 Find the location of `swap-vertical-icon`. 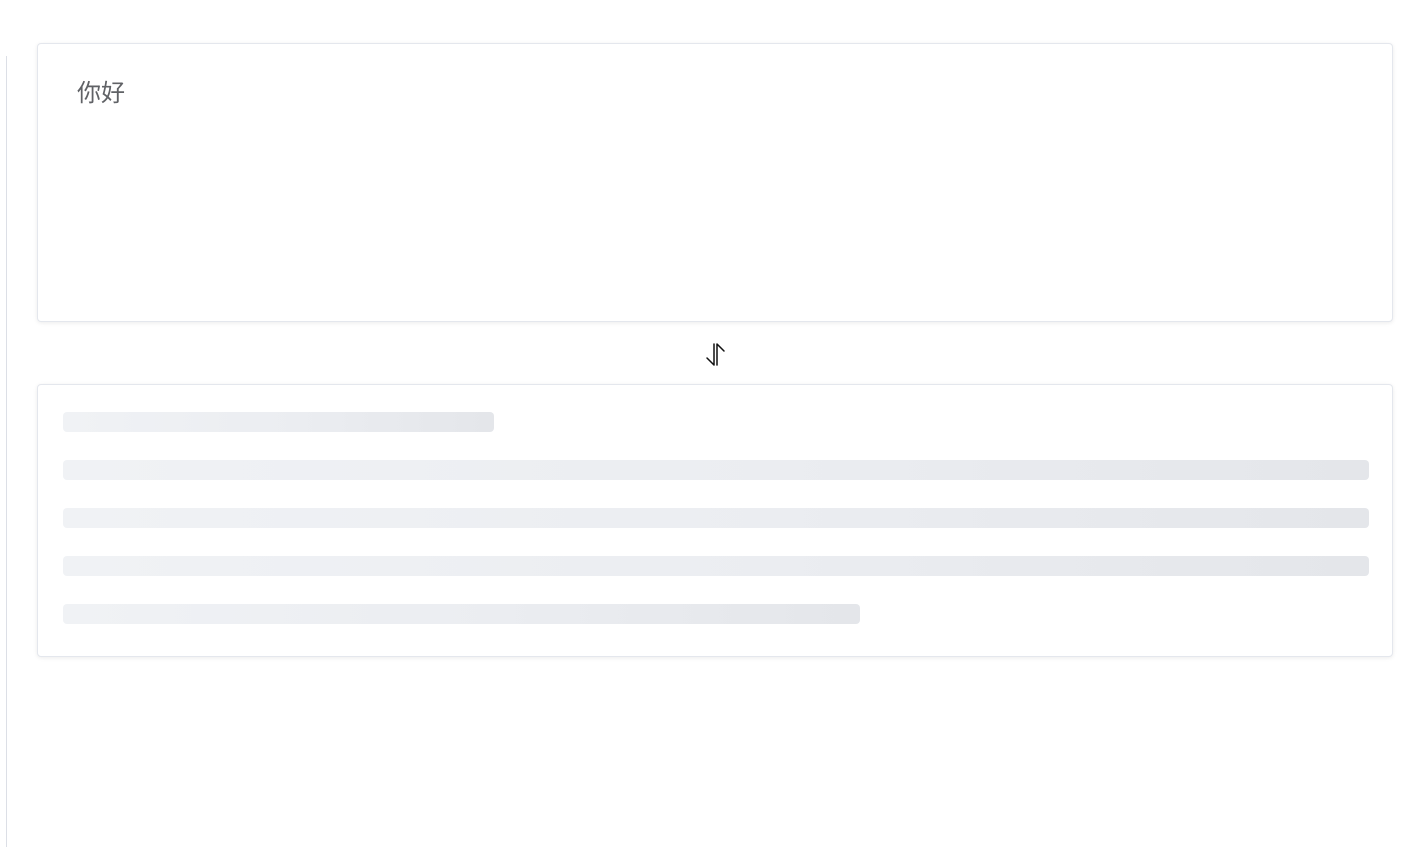

swap-vertical-icon is located at coordinates (715, 354).